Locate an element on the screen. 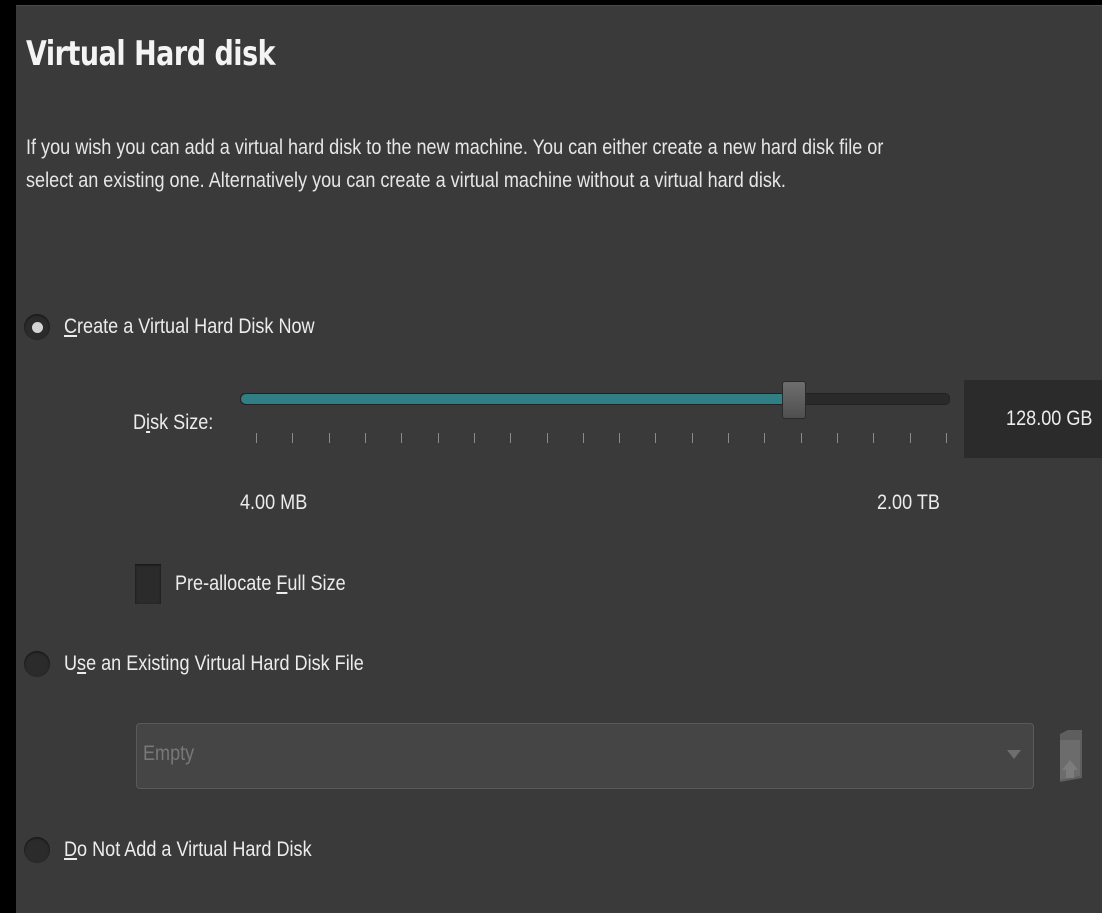 The height and width of the screenshot is (913, 1102). radio-selected-dot is located at coordinates (37, 327).